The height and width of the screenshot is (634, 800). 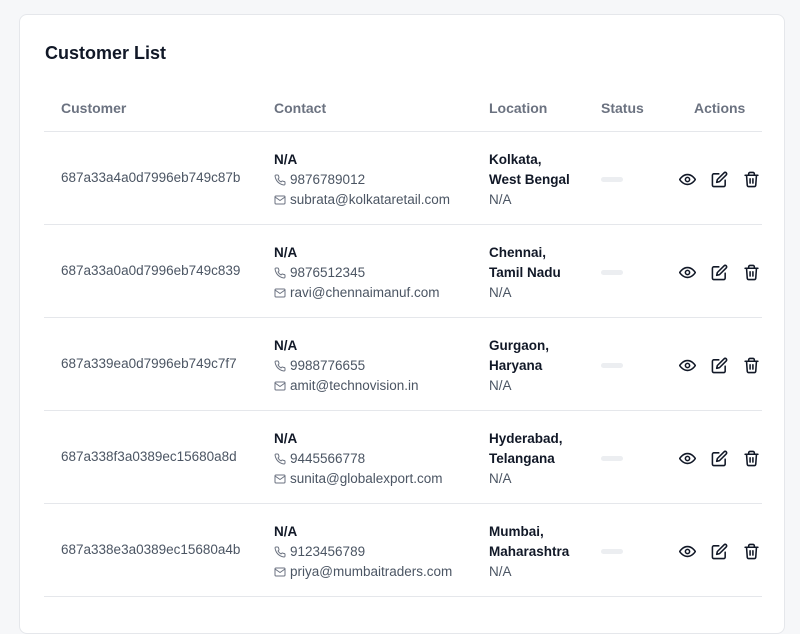 What do you see at coordinates (94, 108) in the screenshot?
I see `header-customer: Customer` at bounding box center [94, 108].